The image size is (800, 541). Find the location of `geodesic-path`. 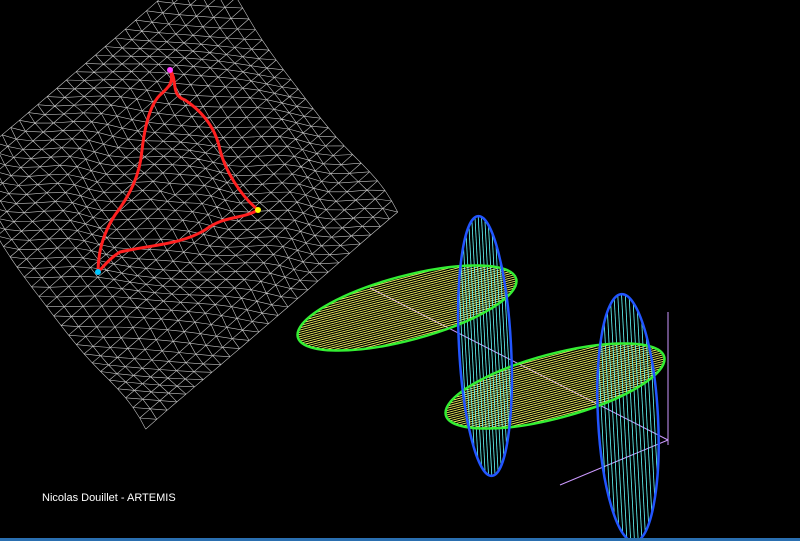

geodesic-path is located at coordinates (178, 172).